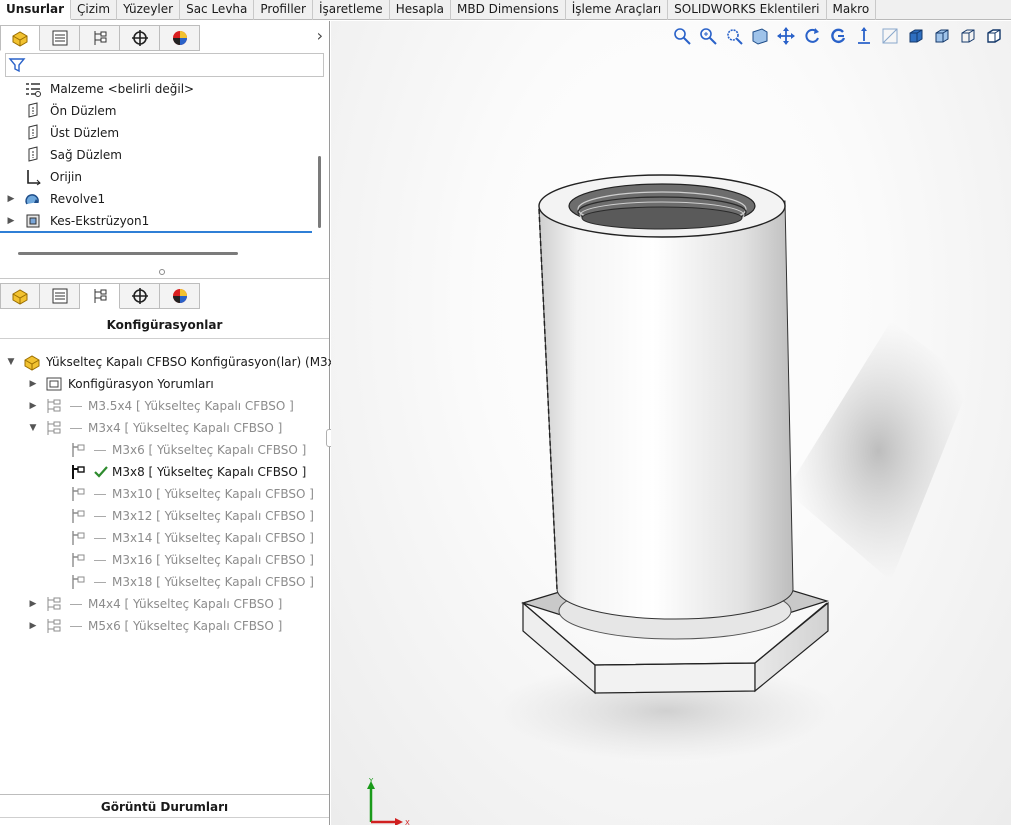 The image size is (1011, 825). What do you see at coordinates (968, 36) in the screenshot?
I see `wireframe-icon` at bounding box center [968, 36].